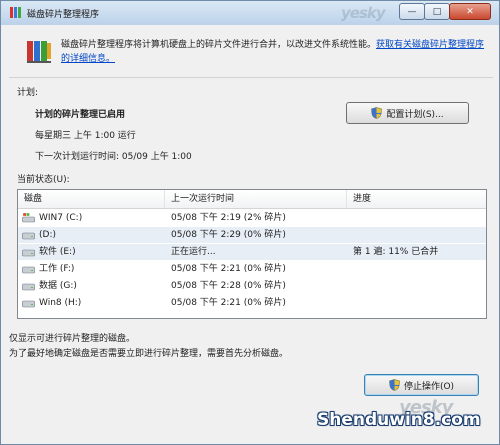 The width and height of the screenshot is (500, 445). I want to click on table-row: (D:) 05/08 下午 2:29 (0% 碎片), so click(252, 235).